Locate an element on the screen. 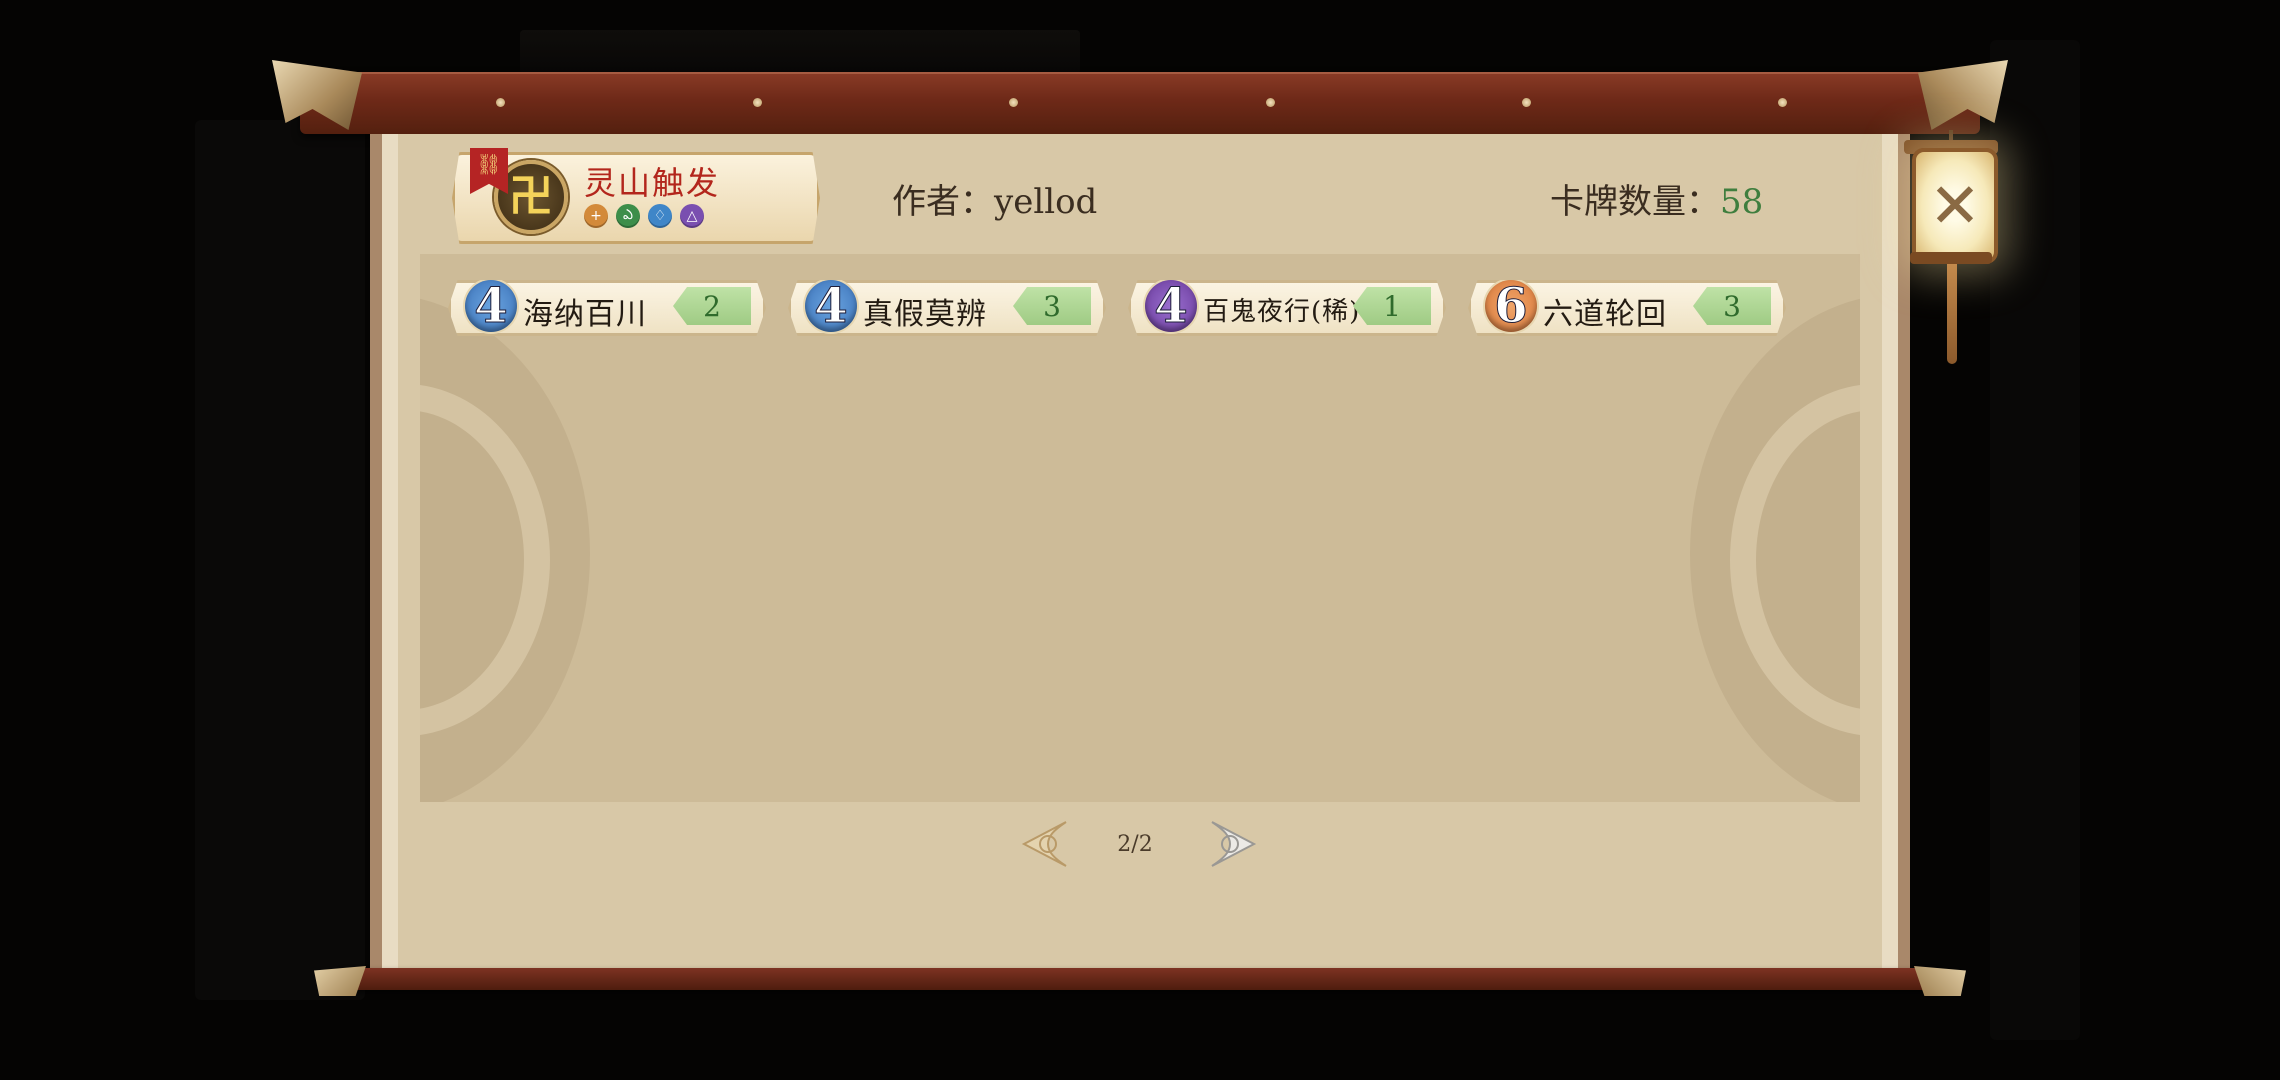 This screenshot has height=1080, width=2280. background-panel-left is located at coordinates (280, 560).